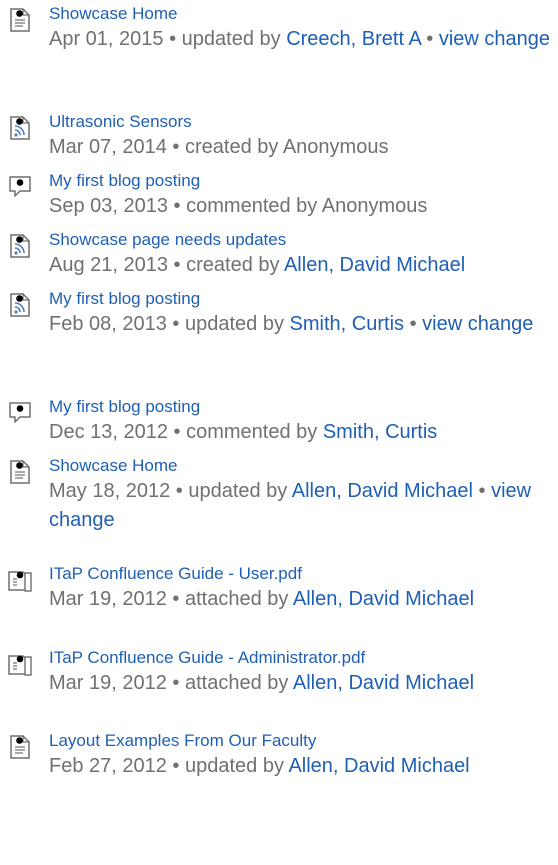 The image size is (558, 865). What do you see at coordinates (353, 39) in the screenshot?
I see `user-profile-link: Creech, Brett A` at bounding box center [353, 39].